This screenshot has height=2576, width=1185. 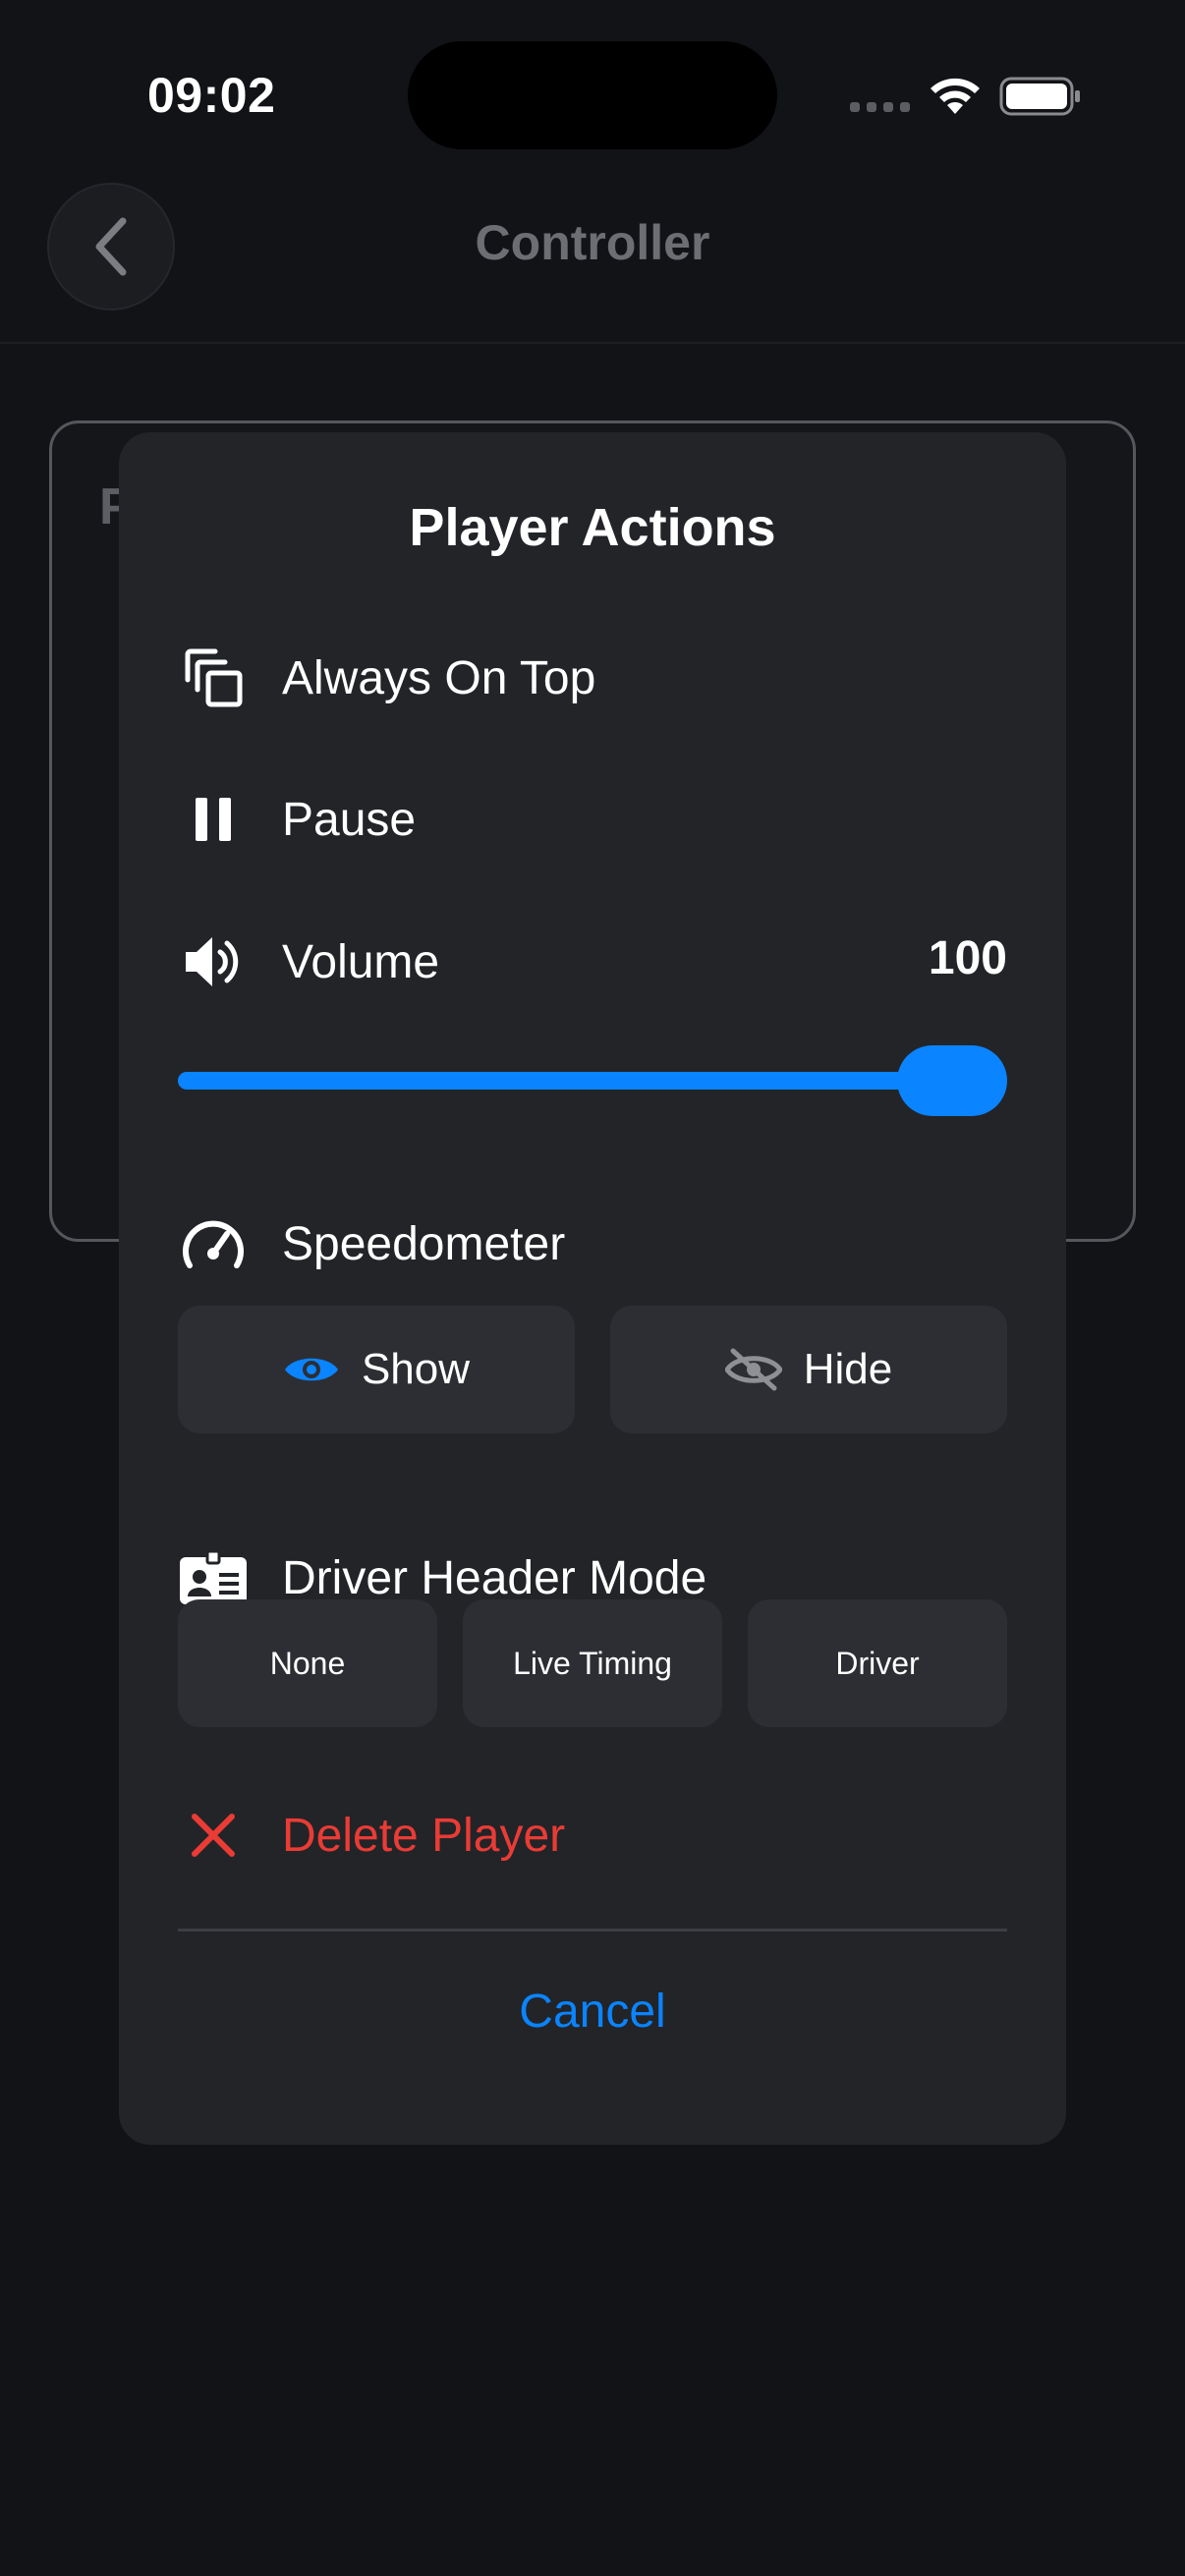 What do you see at coordinates (212, 95) in the screenshot?
I see `status-time: 09:02` at bounding box center [212, 95].